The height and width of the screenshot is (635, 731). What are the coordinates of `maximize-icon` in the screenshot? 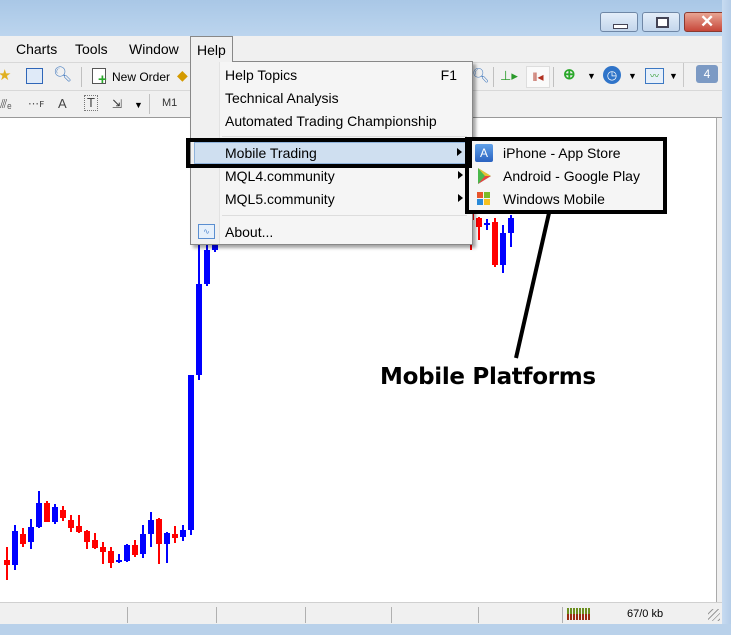 It's located at (662, 22).